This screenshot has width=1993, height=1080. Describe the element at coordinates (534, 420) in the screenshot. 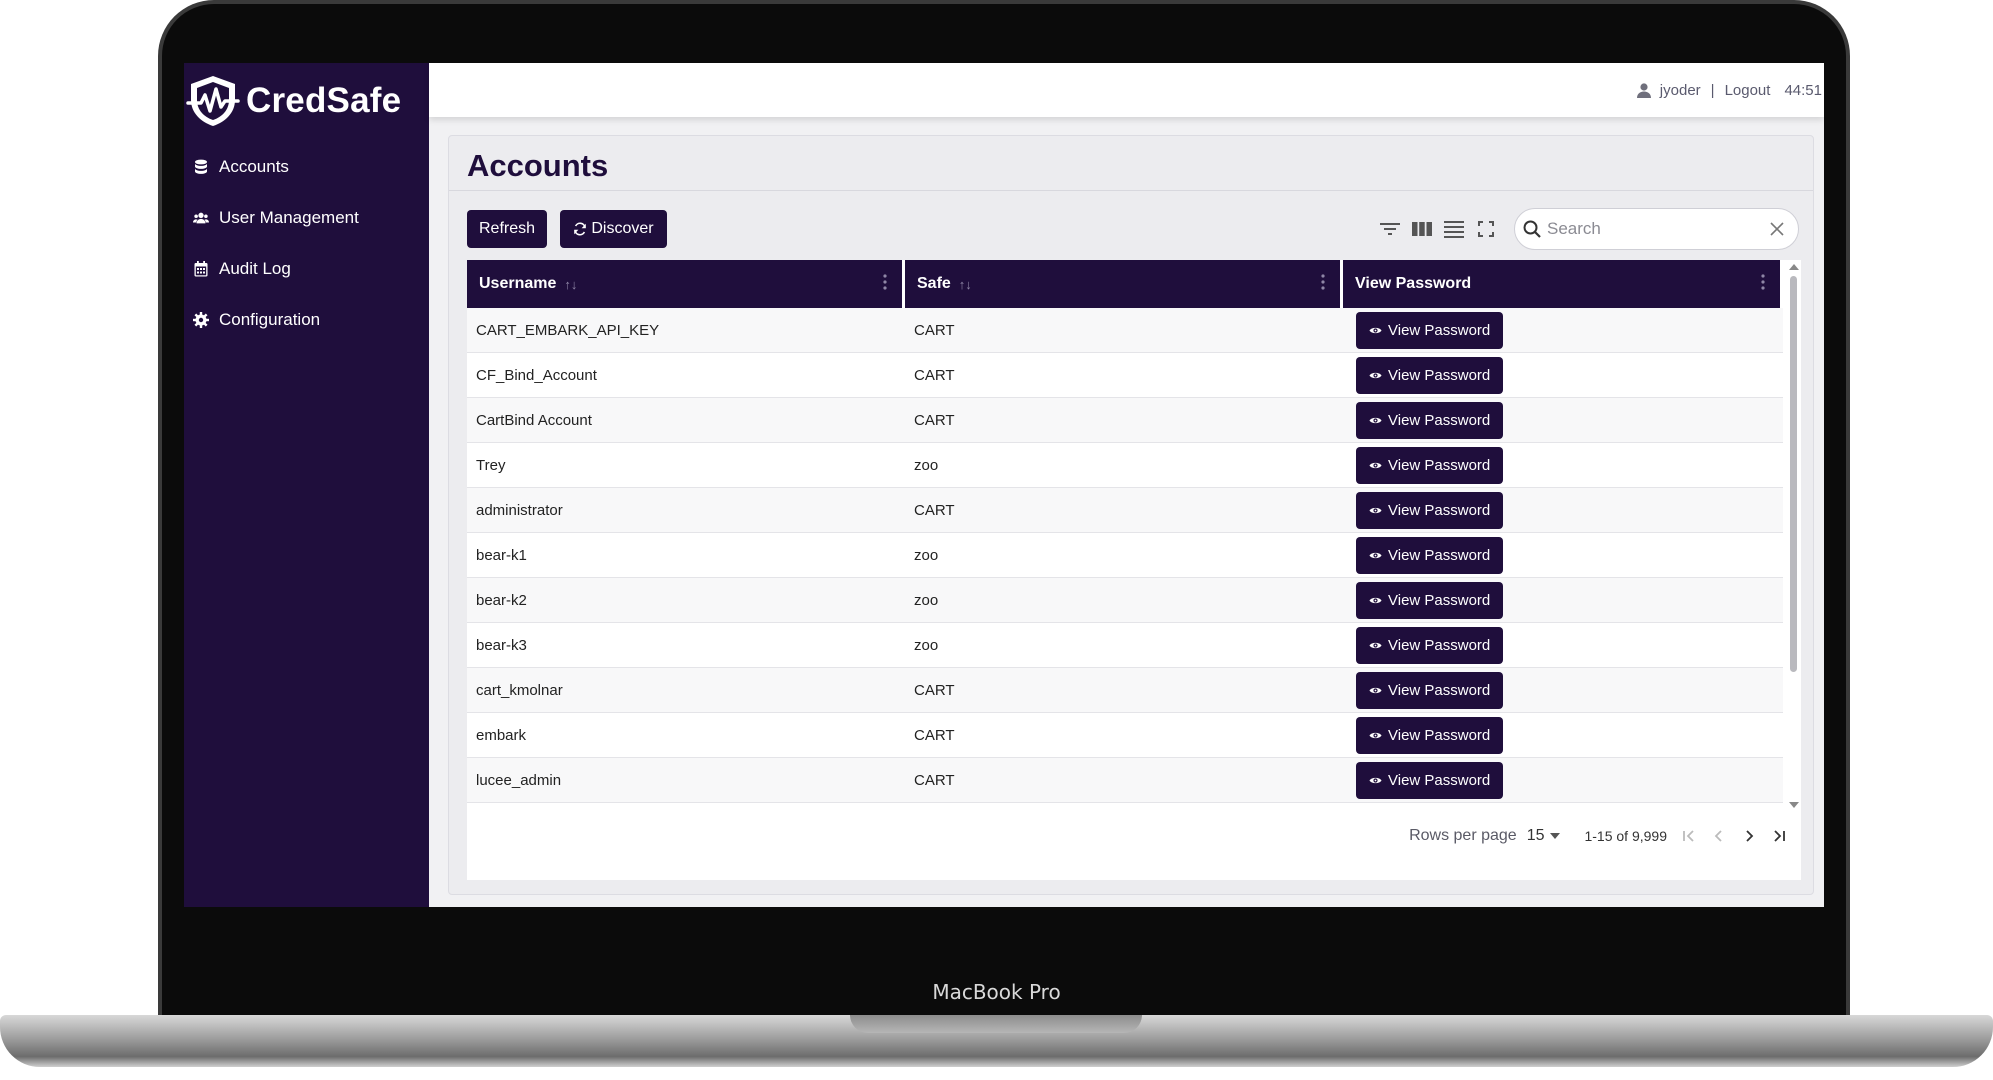

I see `username-cell: CartBind Account` at that location.